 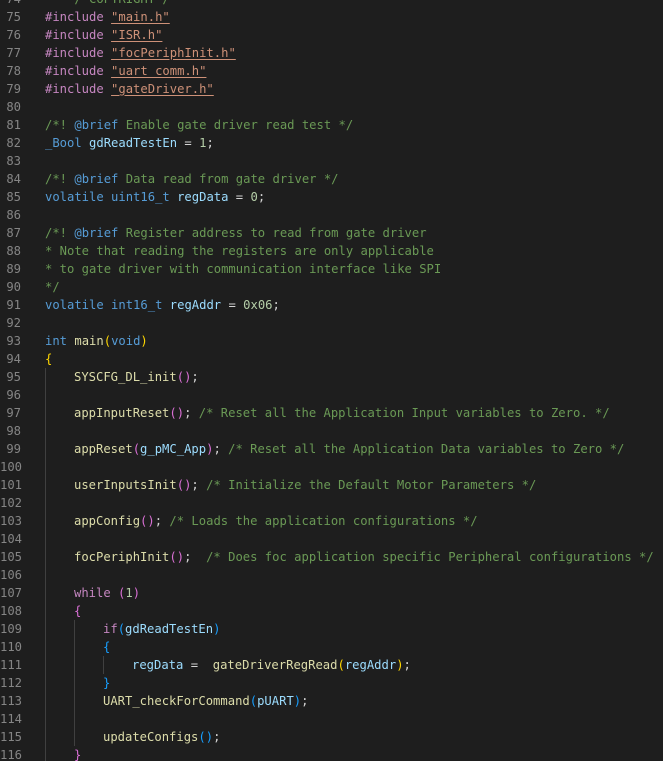 I want to click on code-token: focPeriphInit, so click(x=122, y=557).